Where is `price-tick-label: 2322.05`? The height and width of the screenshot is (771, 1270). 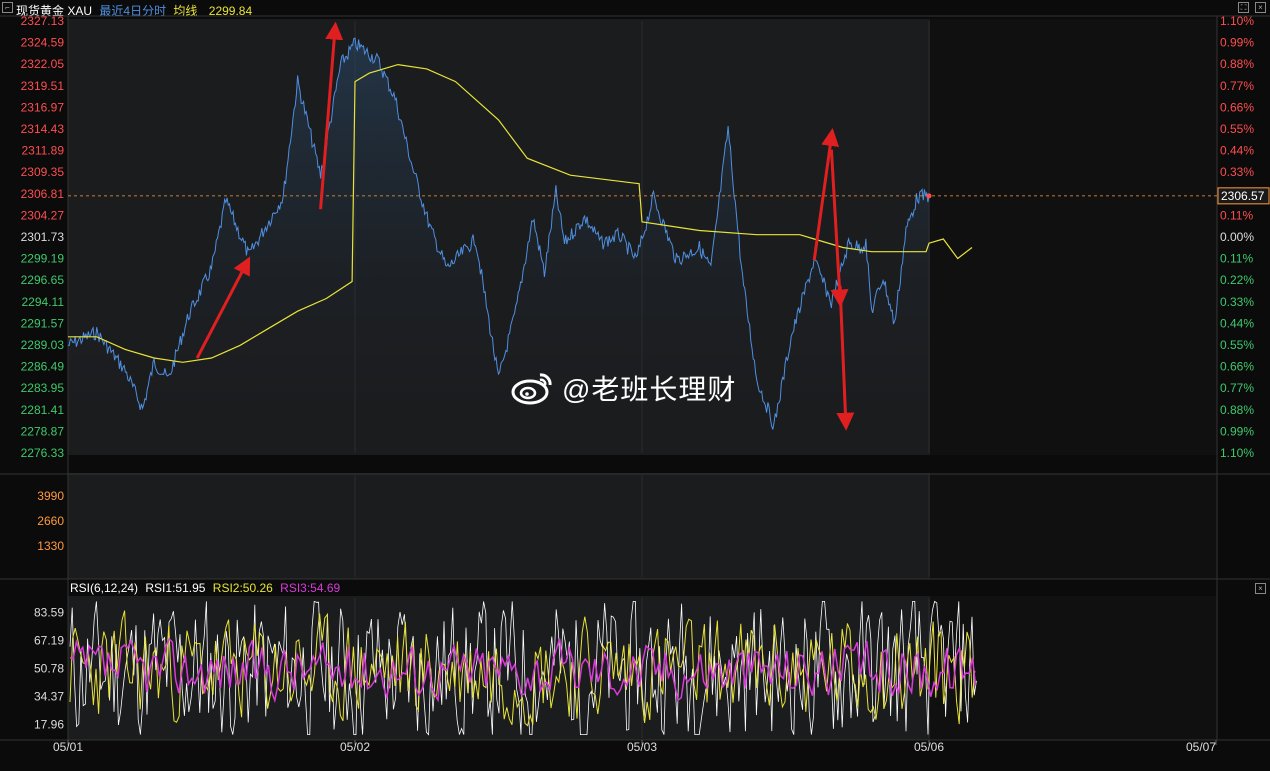
price-tick-label: 2322.05 is located at coordinates (43, 64).